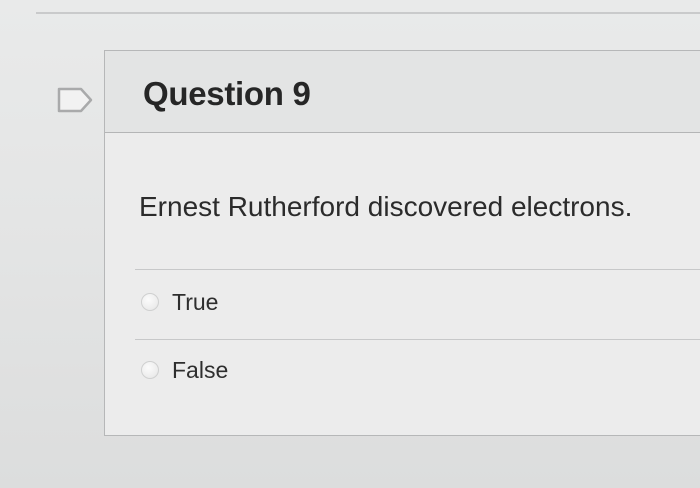 The image size is (700, 488). What do you see at coordinates (76, 100) in the screenshot?
I see `flag-question-icon` at bounding box center [76, 100].